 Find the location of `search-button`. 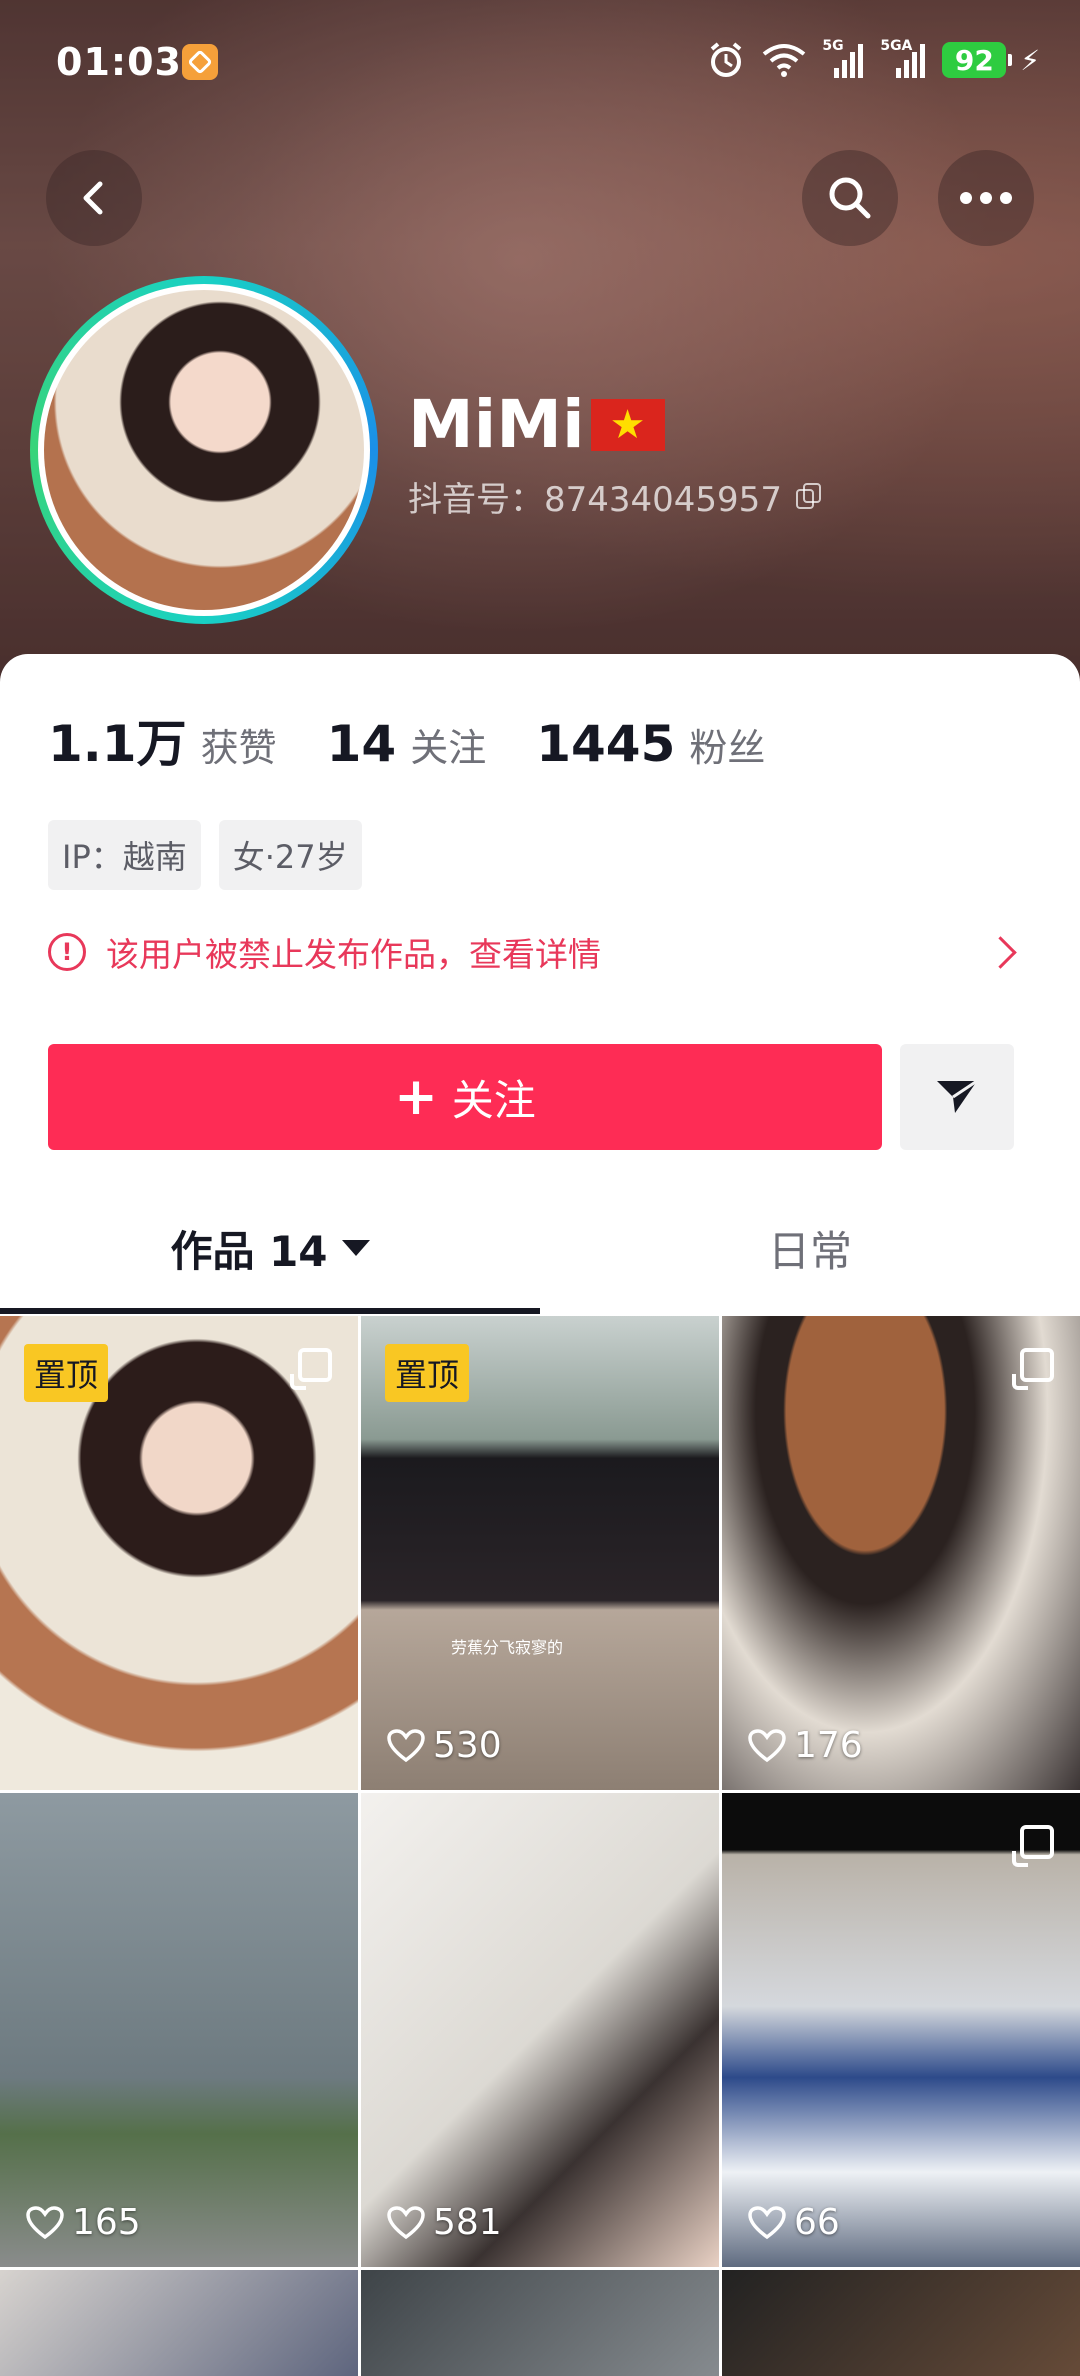

search-button is located at coordinates (850, 198).